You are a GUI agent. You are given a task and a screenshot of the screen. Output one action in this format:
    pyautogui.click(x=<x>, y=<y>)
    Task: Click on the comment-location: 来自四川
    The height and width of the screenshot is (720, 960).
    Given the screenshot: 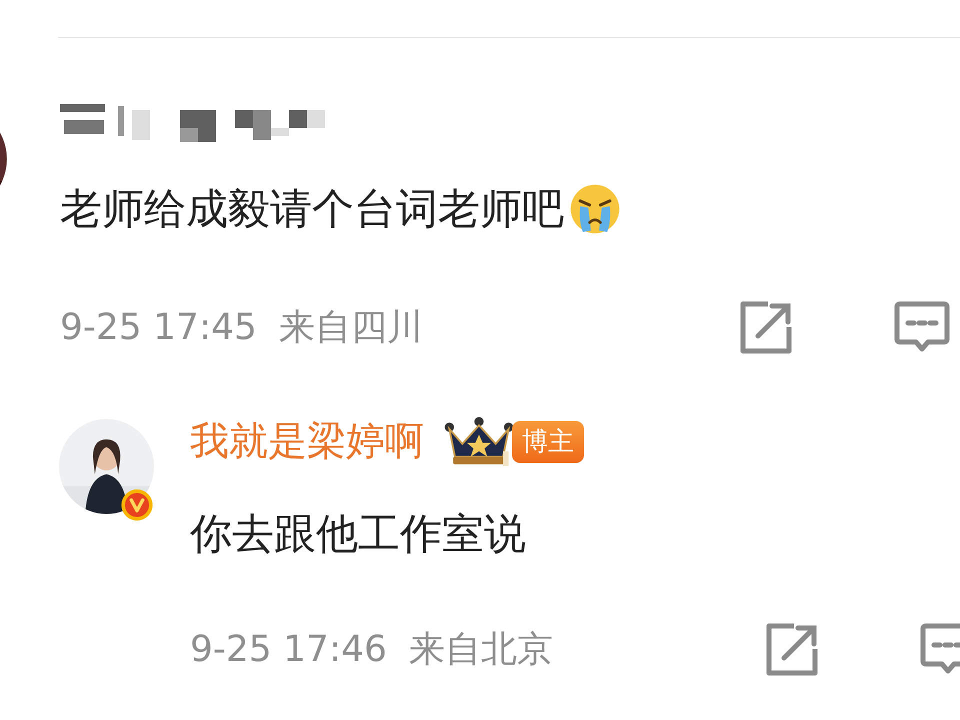 What is the action you would take?
    pyautogui.click(x=350, y=328)
    